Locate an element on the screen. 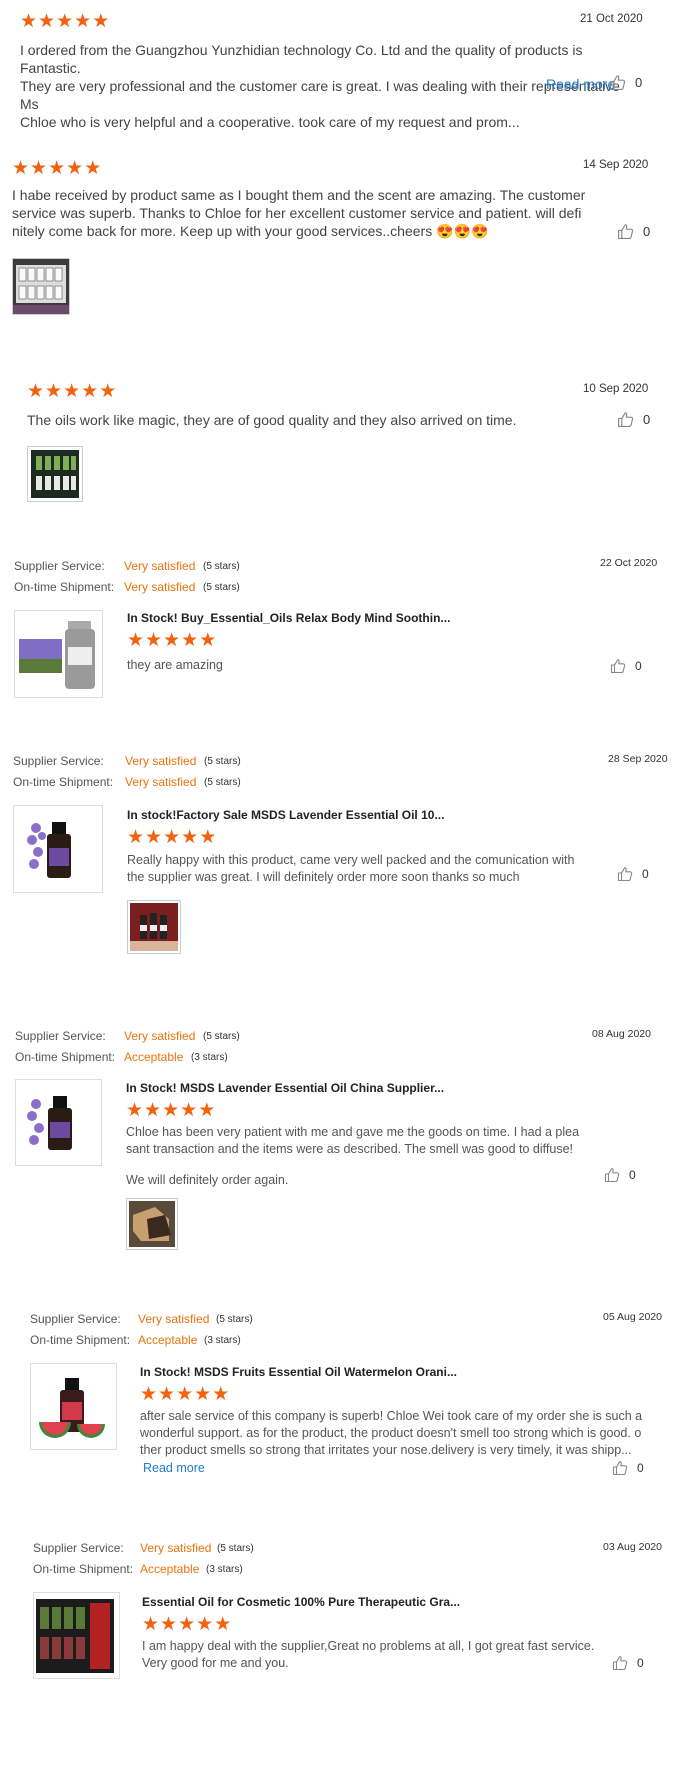 The image size is (674, 1775). review-date: 05 Aug 2020 is located at coordinates (632, 1317).